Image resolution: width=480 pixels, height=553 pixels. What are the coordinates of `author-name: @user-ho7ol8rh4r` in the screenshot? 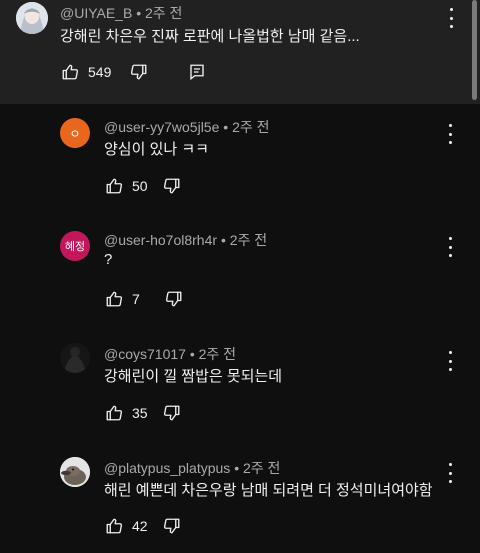 It's located at (160, 240).